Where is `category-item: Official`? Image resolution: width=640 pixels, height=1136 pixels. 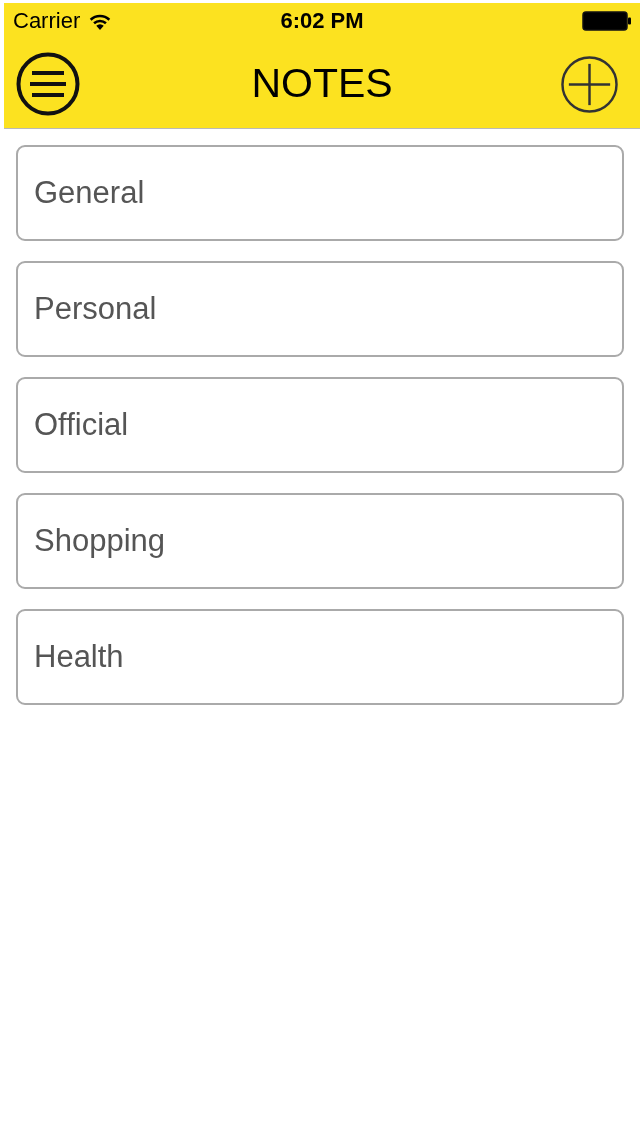
category-item: Official is located at coordinates (320, 425).